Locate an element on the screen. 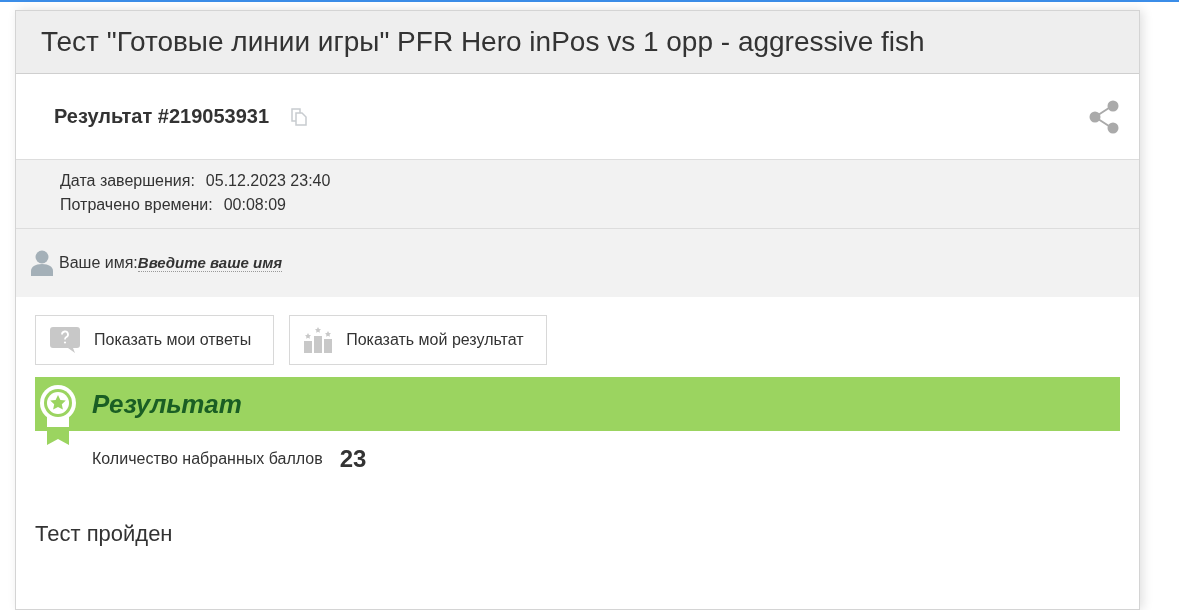  show-result-button: Показать мой результат is located at coordinates (418, 340).